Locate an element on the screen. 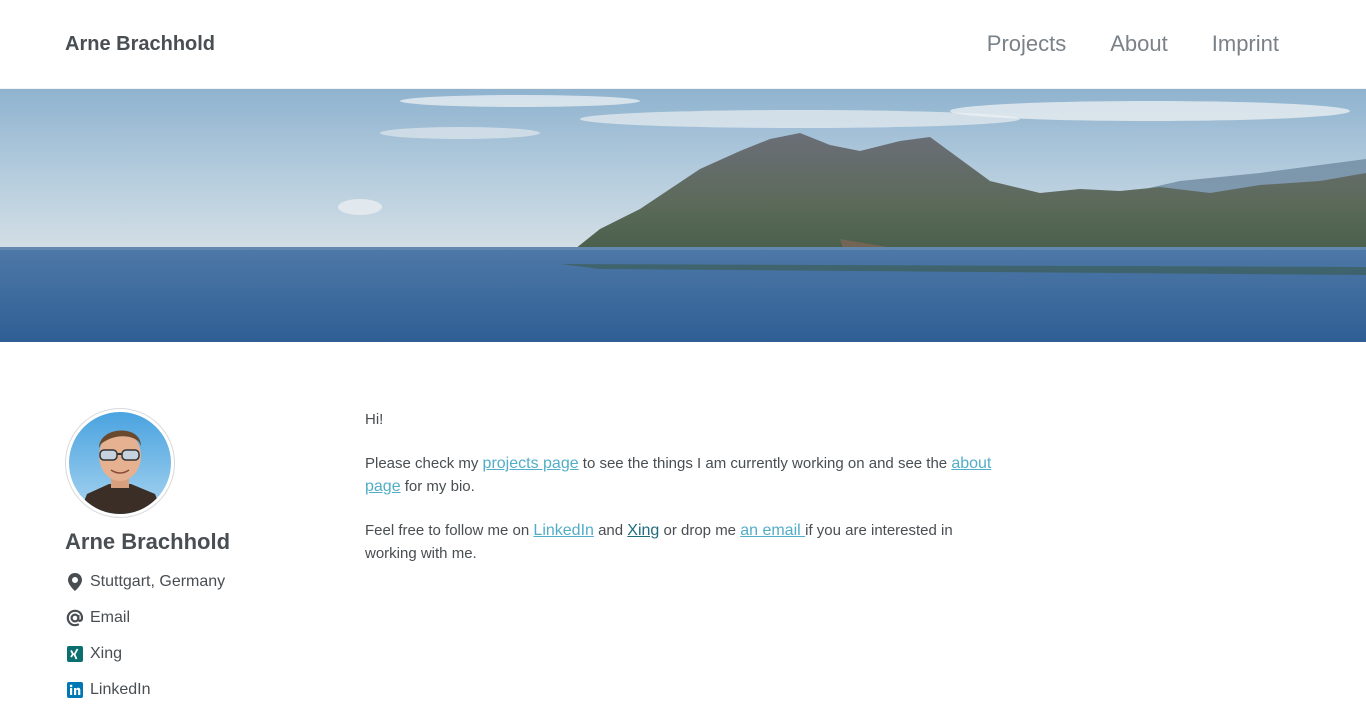 This screenshot has width=1366, height=728. author-xing-link: Xing is located at coordinates (106, 654).